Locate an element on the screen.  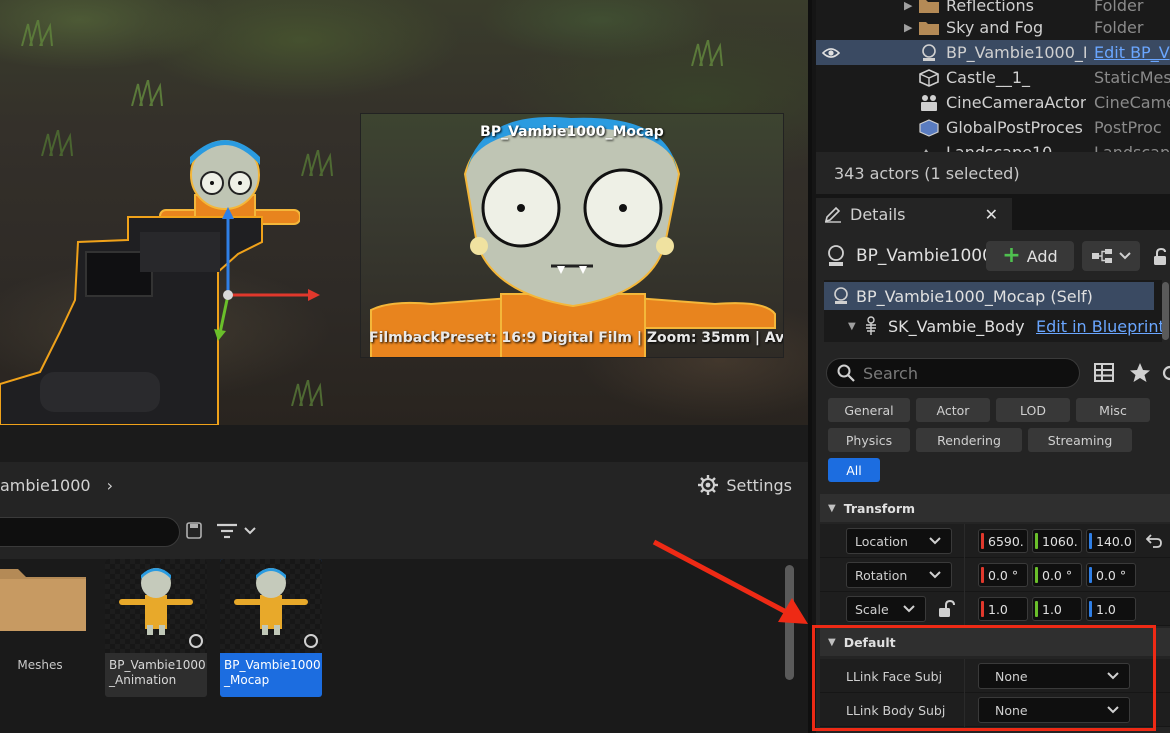
cine-camera-icon is located at coordinates (929, 102).